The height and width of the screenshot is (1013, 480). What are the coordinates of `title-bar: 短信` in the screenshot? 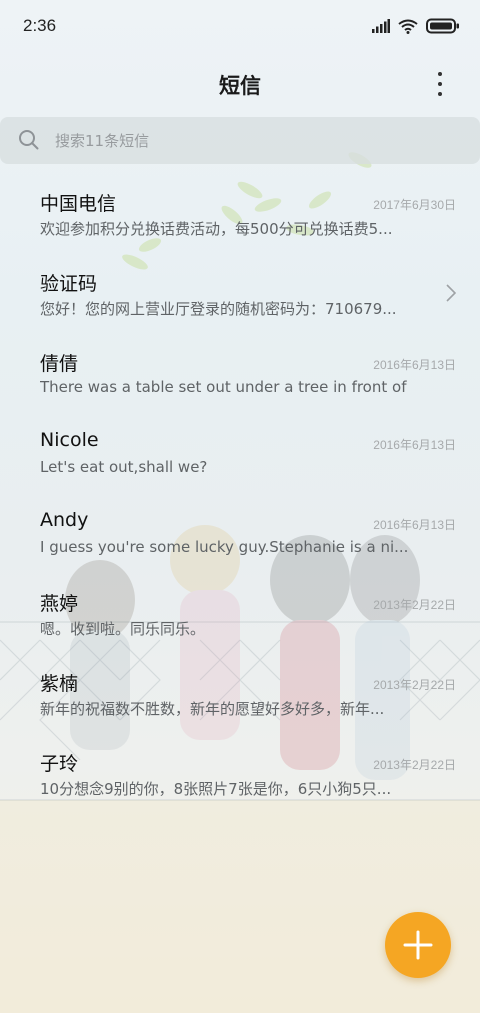 It's located at (240, 84).